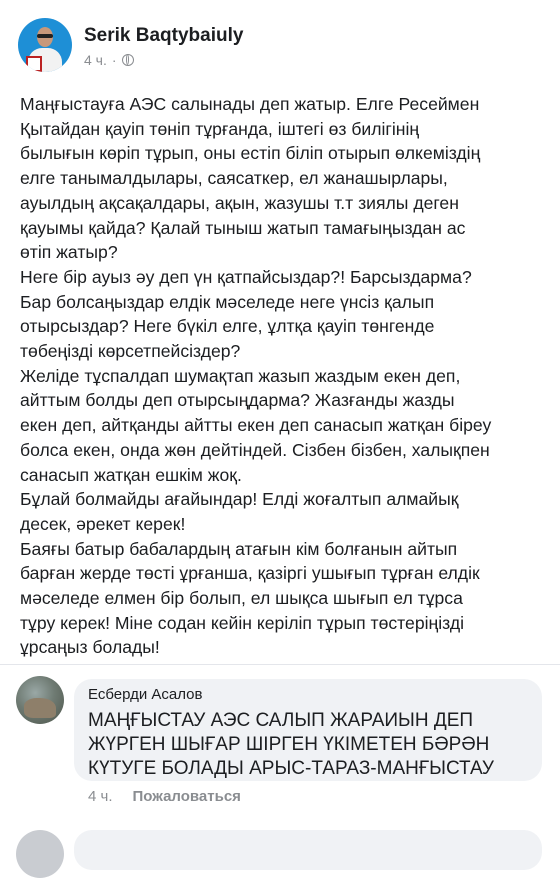 This screenshot has width=560, height=878. Describe the element at coordinates (40, 854) in the screenshot. I see `next-commenter-avatar` at that location.